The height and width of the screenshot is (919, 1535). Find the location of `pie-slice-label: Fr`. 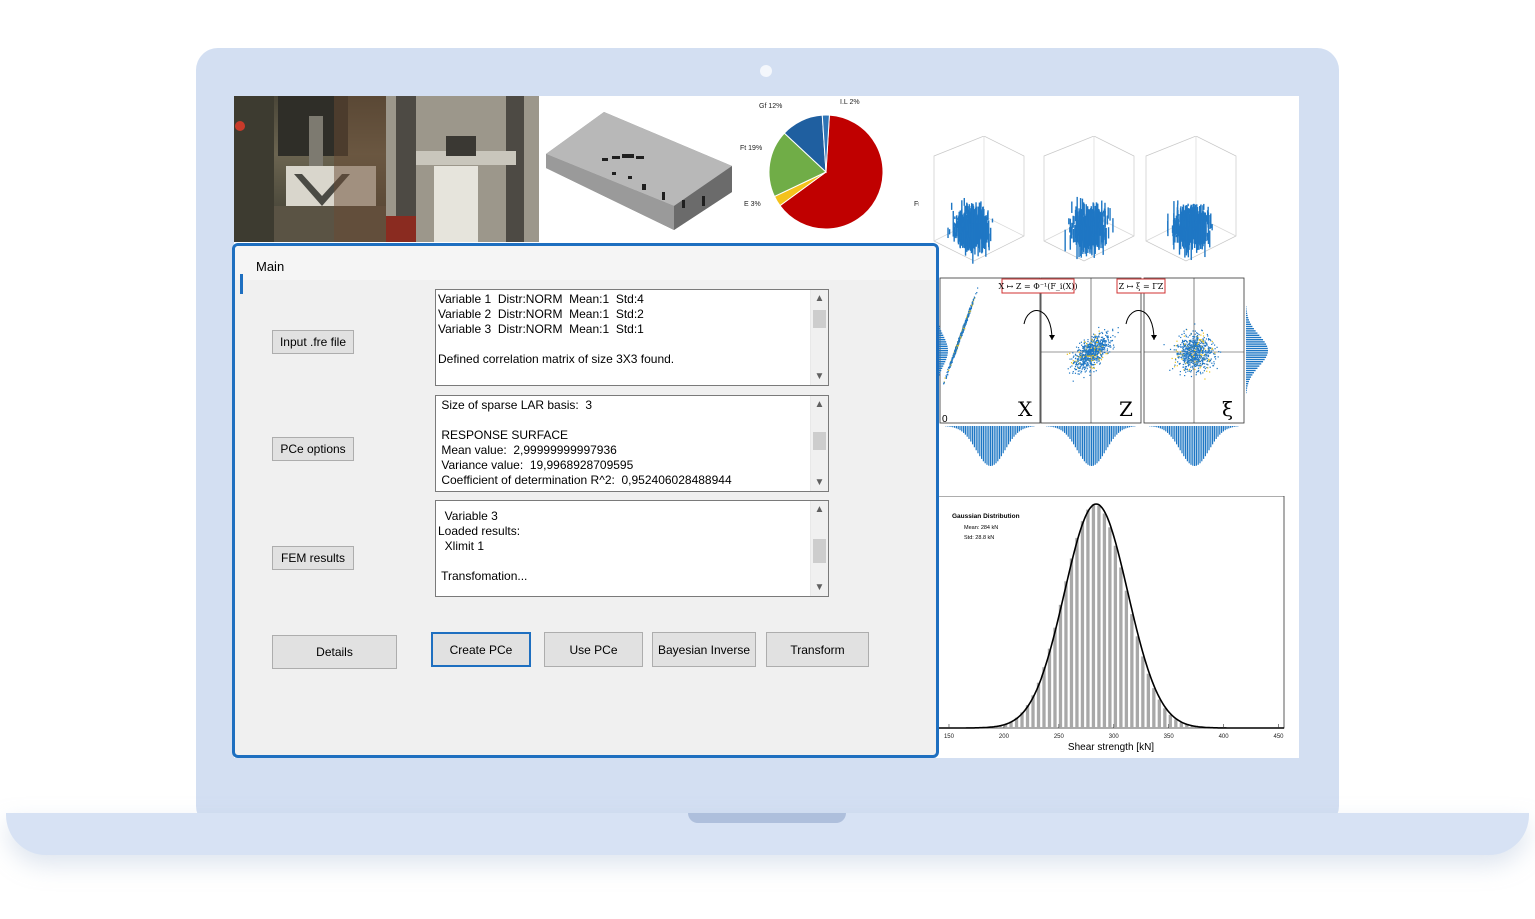

pie-slice-label: Fr is located at coordinates (916, 204).